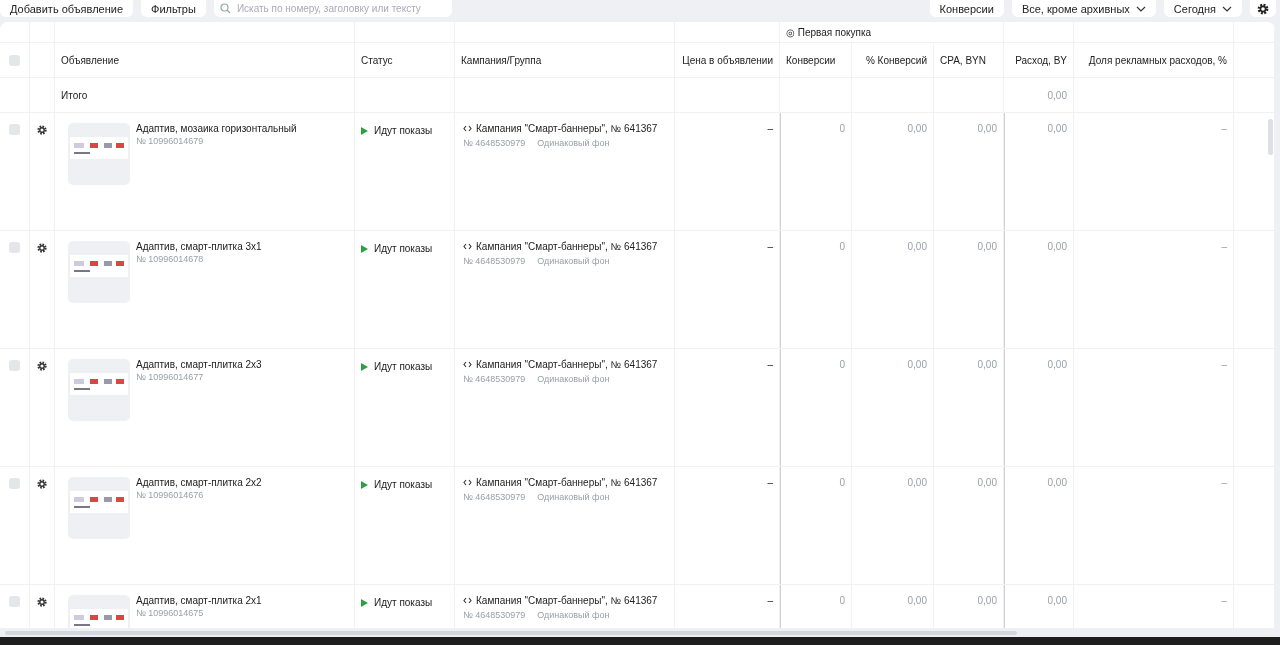  What do you see at coordinates (1270, 137) in the screenshot?
I see `vertical-scrollbar` at bounding box center [1270, 137].